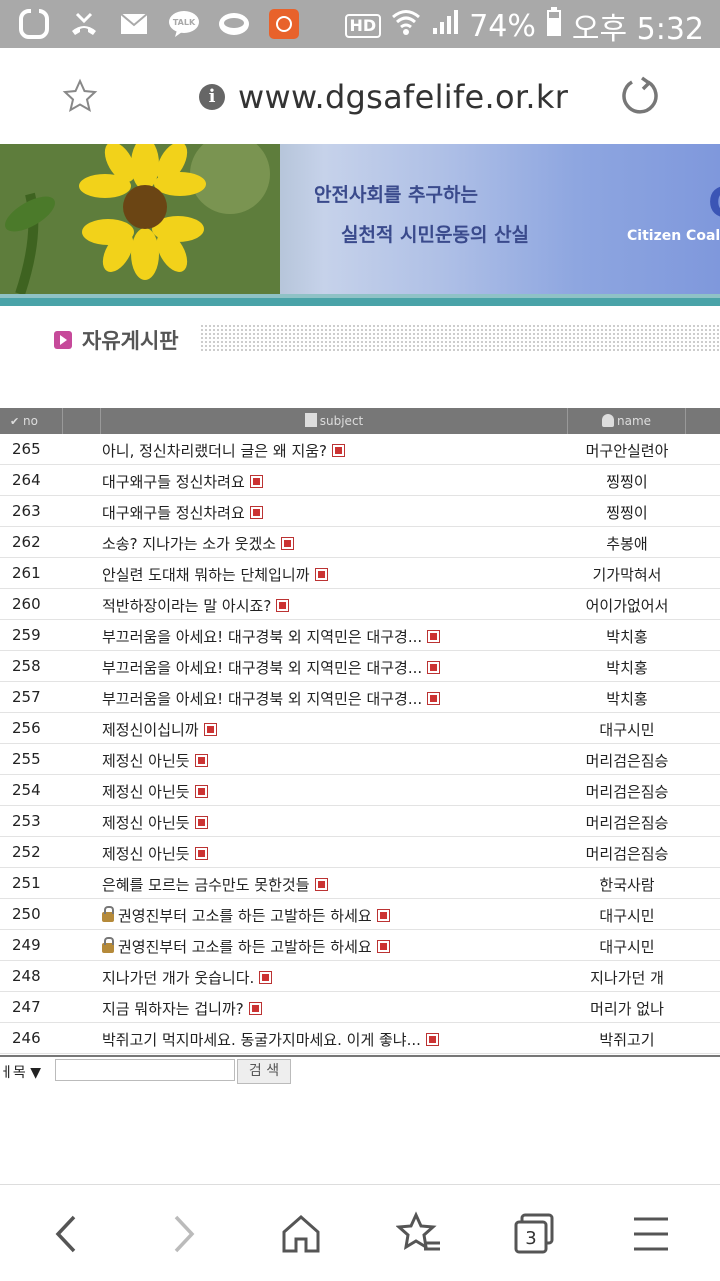  I want to click on battery-percent: 74%, so click(502, 26).